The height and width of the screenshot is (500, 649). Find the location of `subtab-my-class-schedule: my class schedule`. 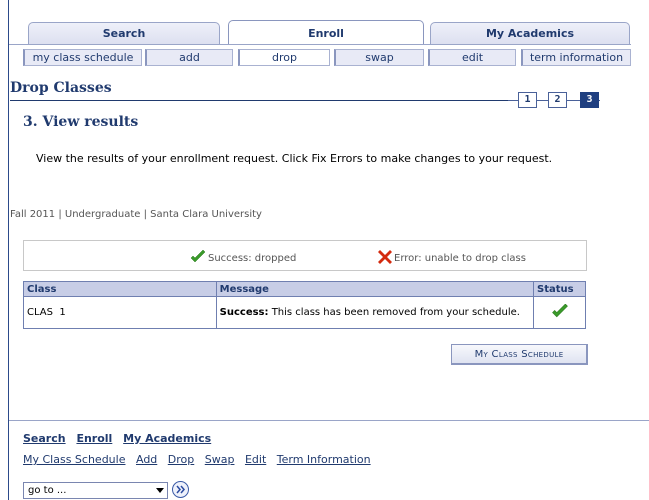

subtab-my-class-schedule: my class schedule is located at coordinates (82, 57).